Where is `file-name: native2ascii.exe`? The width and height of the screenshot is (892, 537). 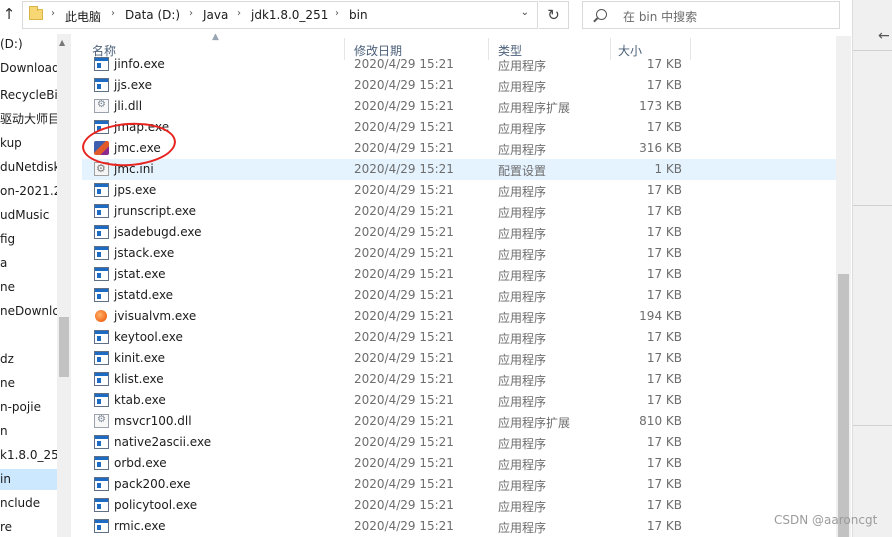 file-name: native2ascii.exe is located at coordinates (163, 442).